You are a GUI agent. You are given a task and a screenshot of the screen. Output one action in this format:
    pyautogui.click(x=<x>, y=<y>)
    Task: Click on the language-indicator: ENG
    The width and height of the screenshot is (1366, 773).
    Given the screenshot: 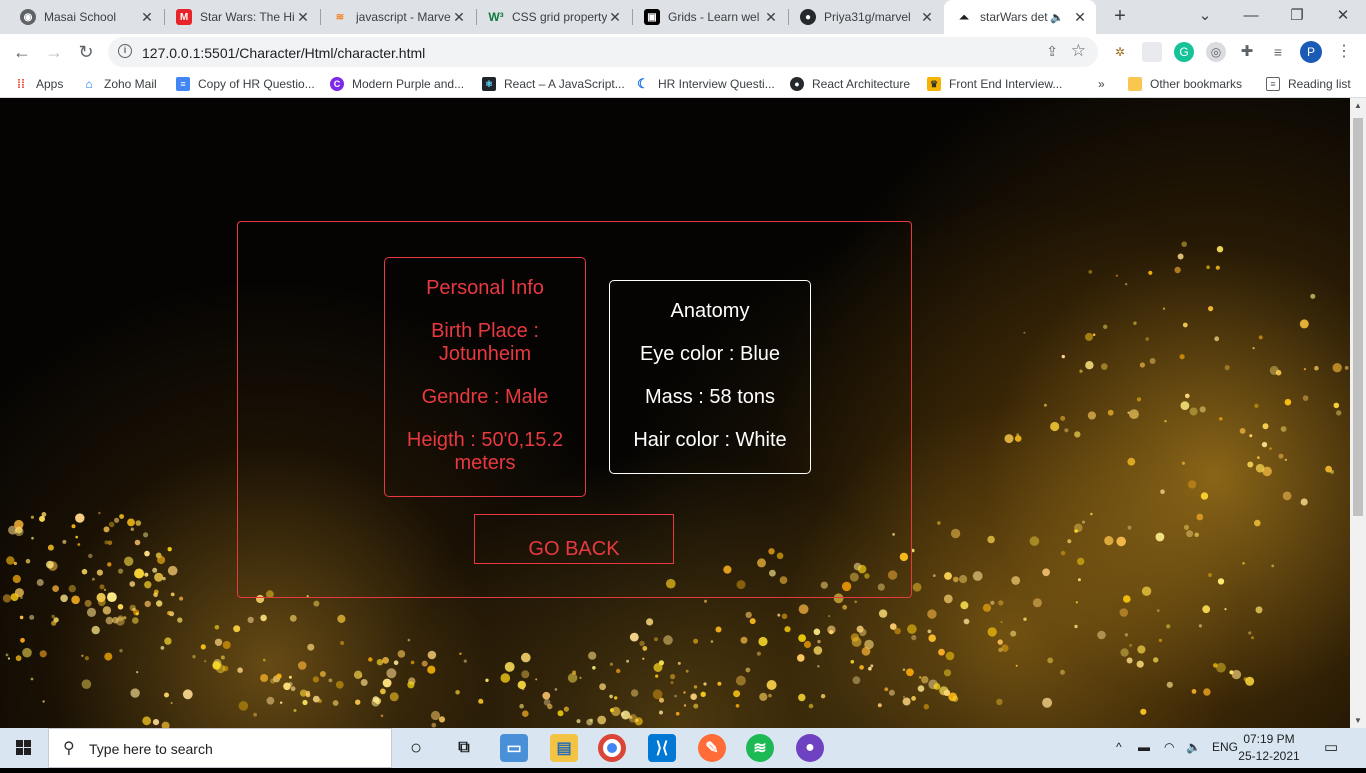 What is the action you would take?
    pyautogui.click(x=1225, y=747)
    